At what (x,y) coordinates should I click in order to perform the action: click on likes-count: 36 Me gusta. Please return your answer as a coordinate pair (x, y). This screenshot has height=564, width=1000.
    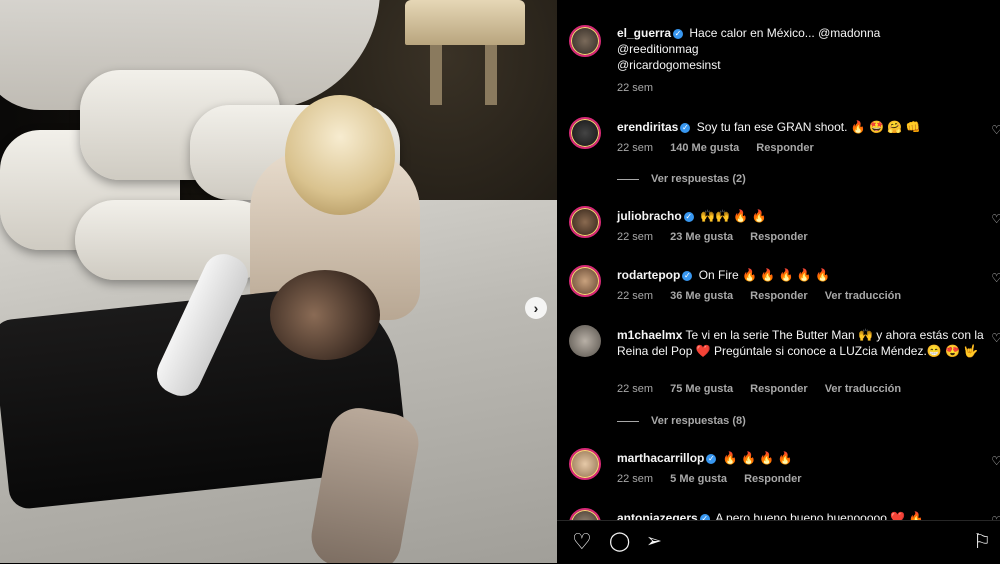
    Looking at the image, I should click on (701, 296).